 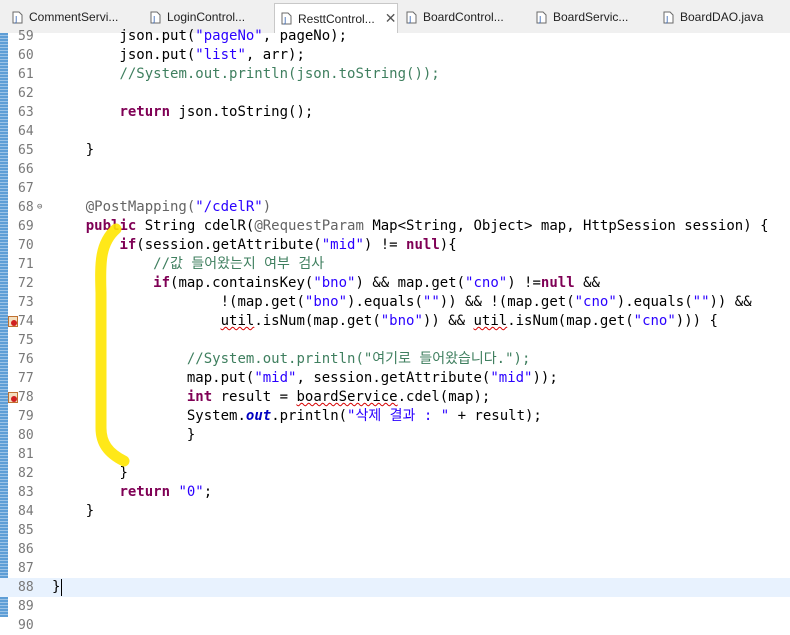 I want to click on code-text: )) &&, so click(x=448, y=321).